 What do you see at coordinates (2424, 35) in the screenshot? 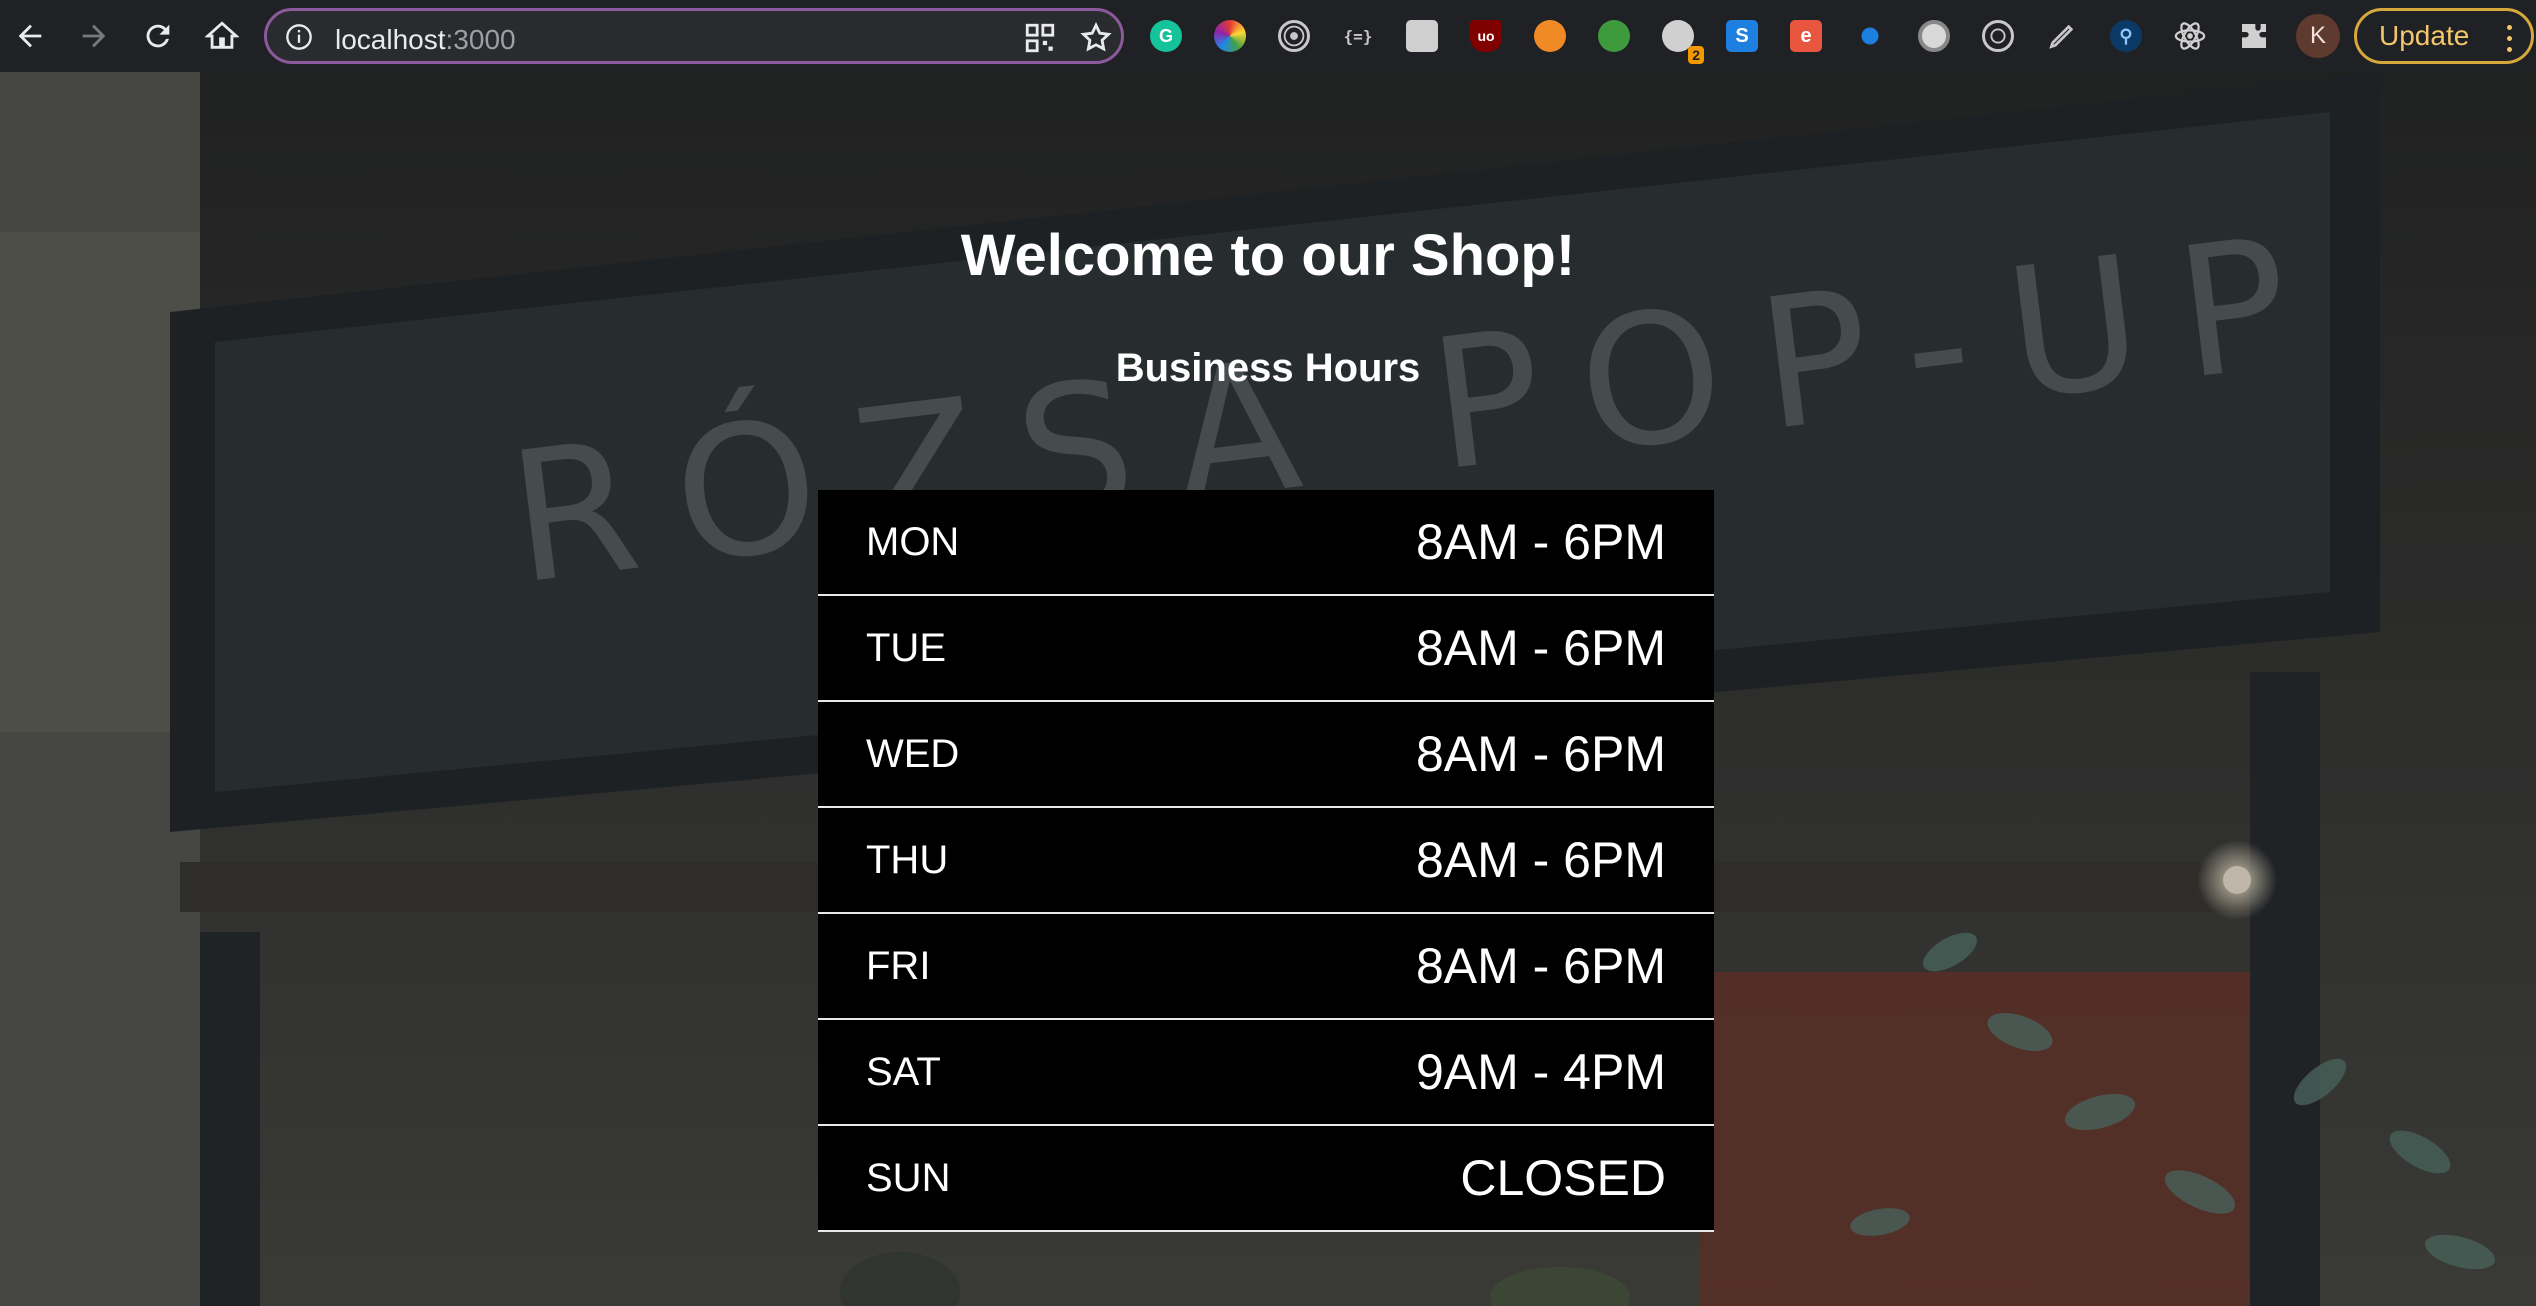
I see `update-label: Update` at bounding box center [2424, 35].